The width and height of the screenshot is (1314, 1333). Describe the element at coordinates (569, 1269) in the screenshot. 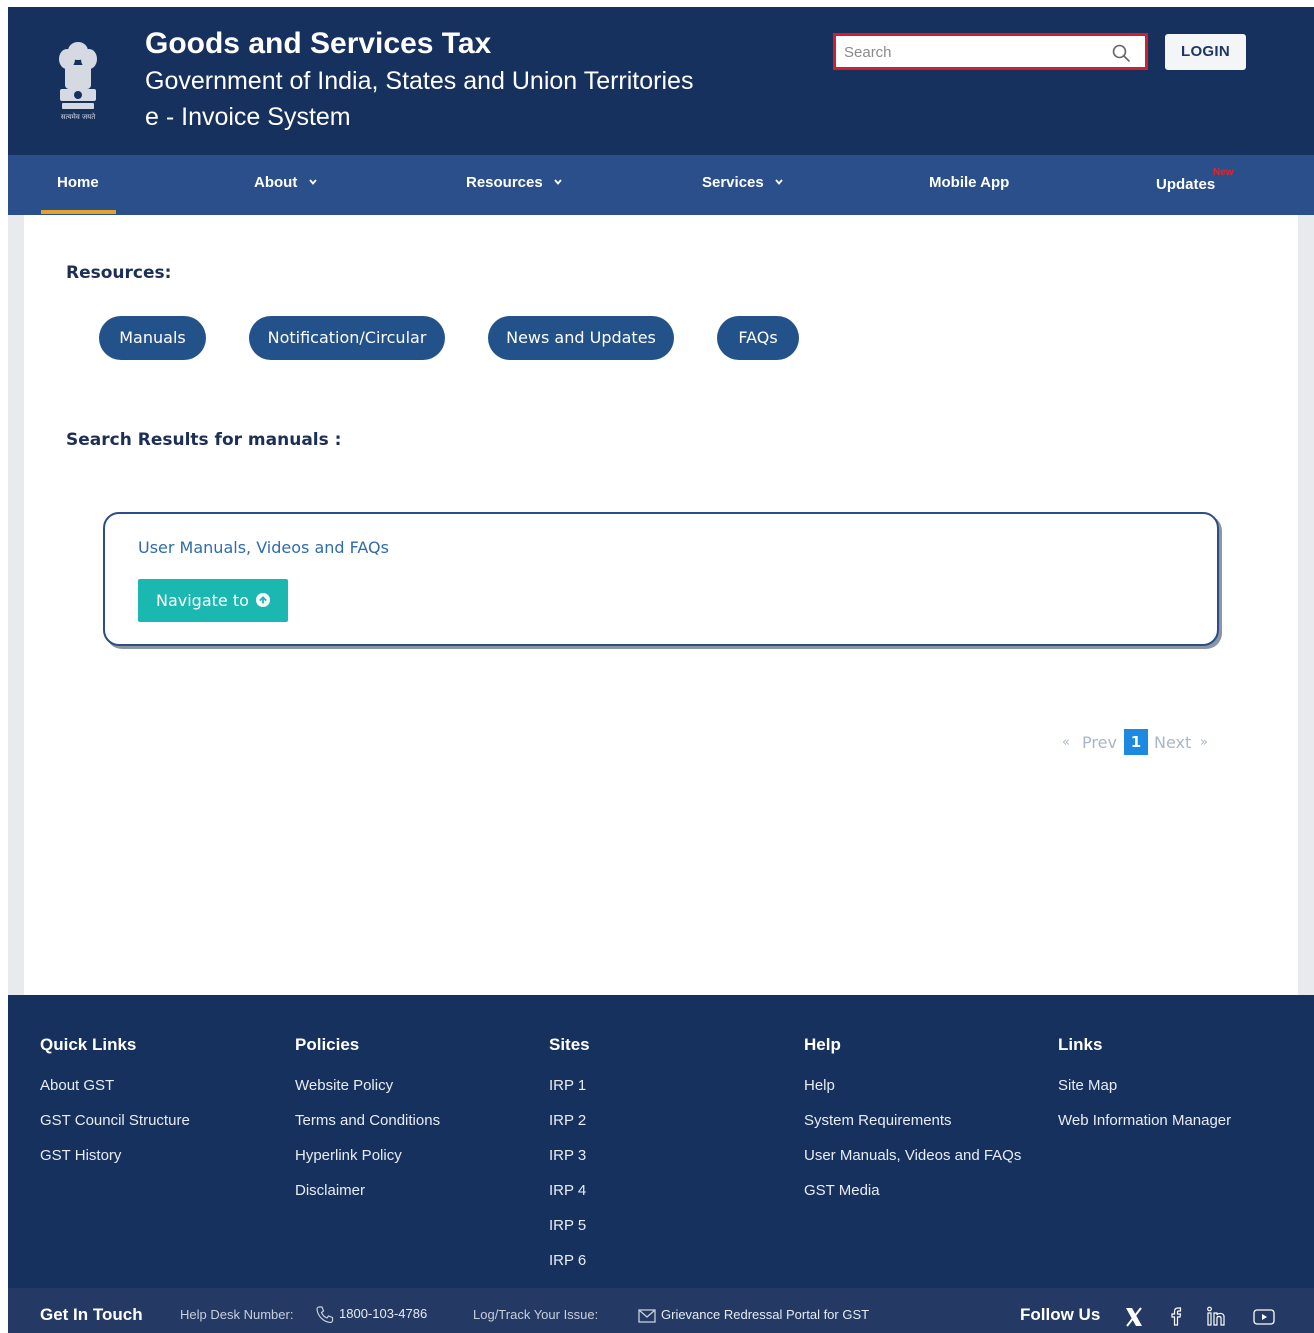

I see `footer-link: IRP 6` at that location.